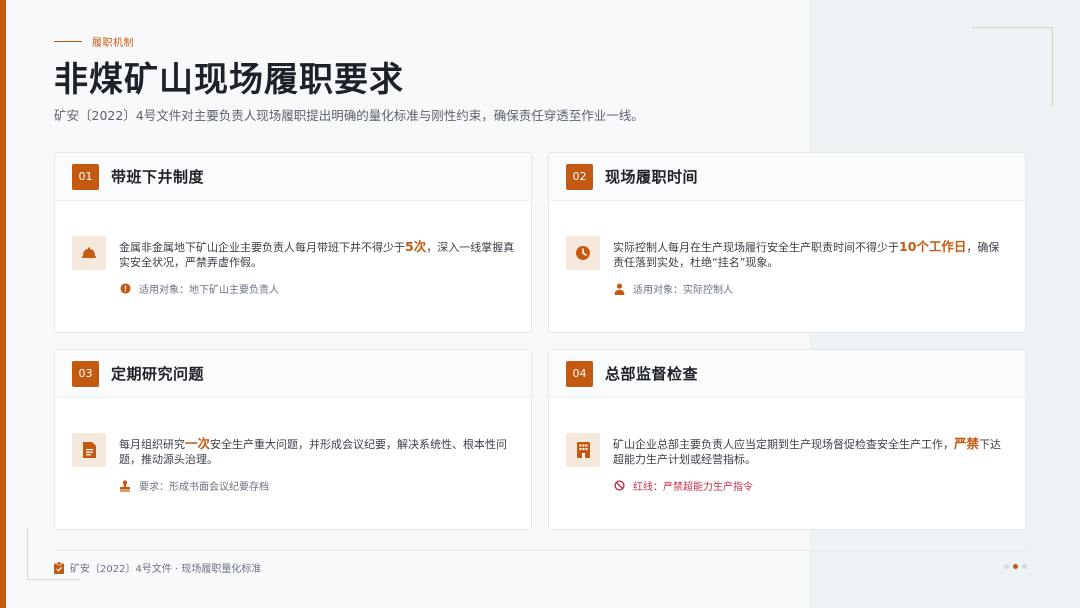 The width and height of the screenshot is (1080, 608). I want to click on footer: 矿安〔2022〕4号文件 · 现场履职量化标准, so click(157, 567).